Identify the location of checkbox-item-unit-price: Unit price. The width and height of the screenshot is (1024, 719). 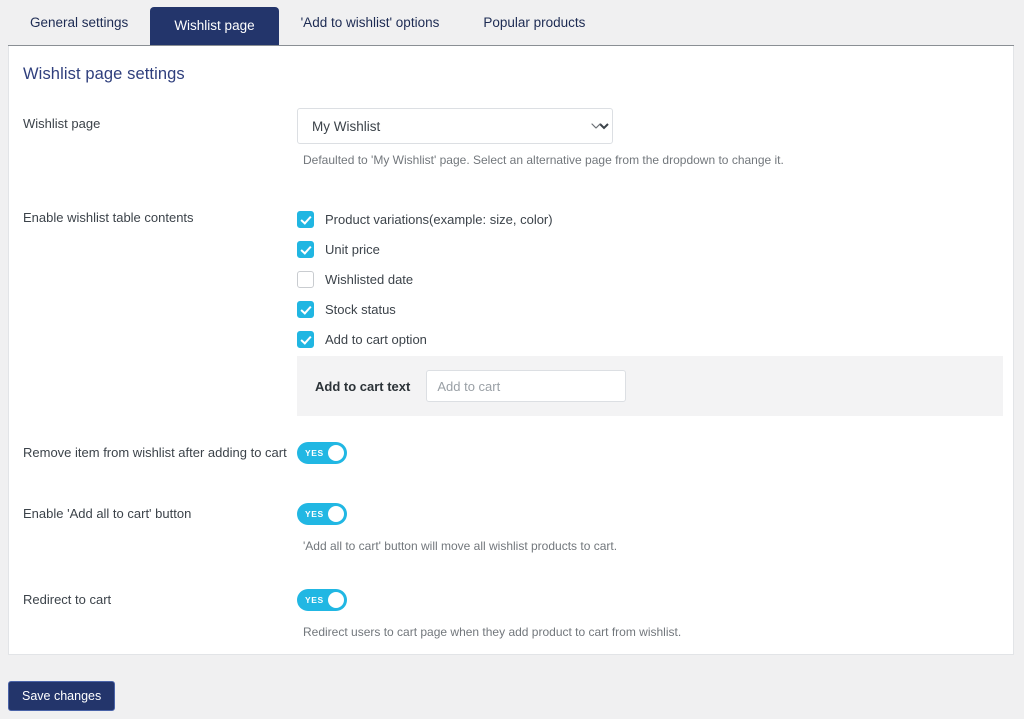
(425, 249).